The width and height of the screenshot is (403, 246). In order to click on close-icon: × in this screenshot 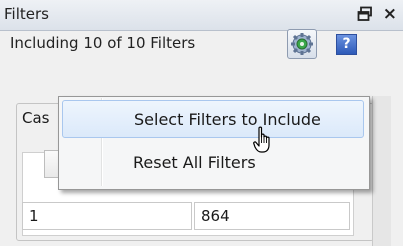, I will do `click(390, 14)`.